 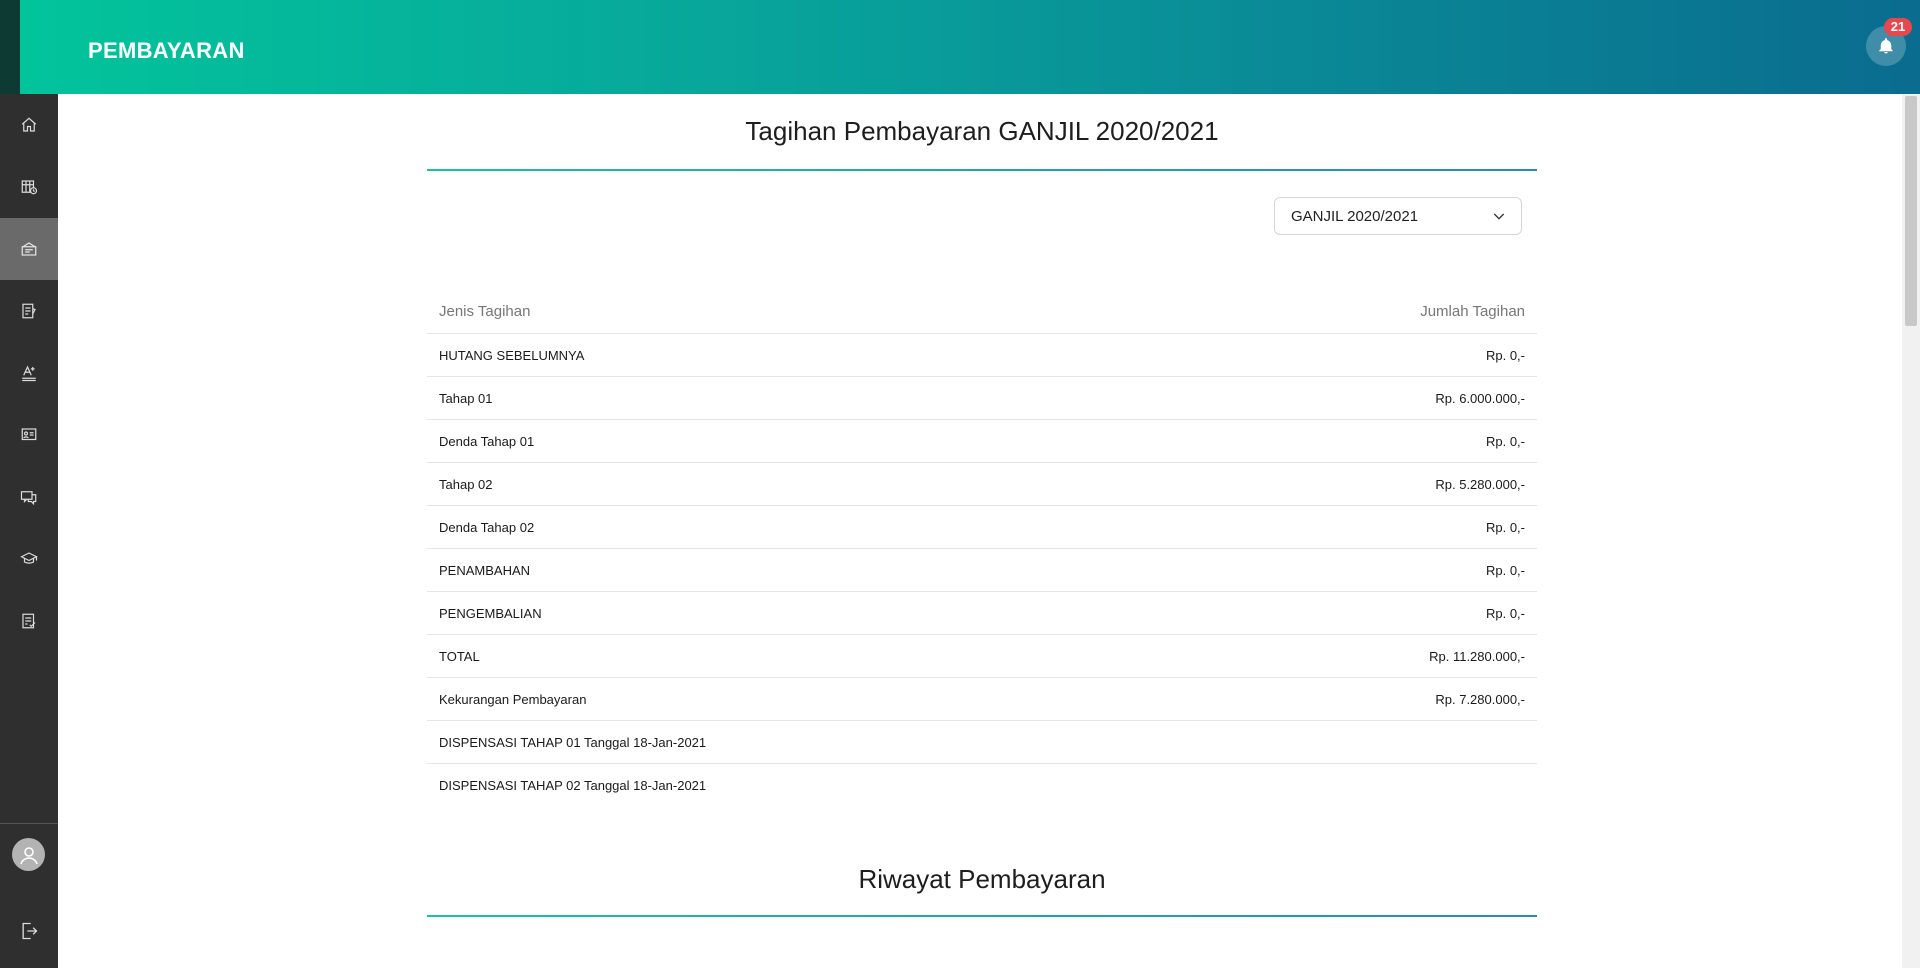 I want to click on semester-select-value: GANJIL 2020/2021, so click(x=1355, y=216).